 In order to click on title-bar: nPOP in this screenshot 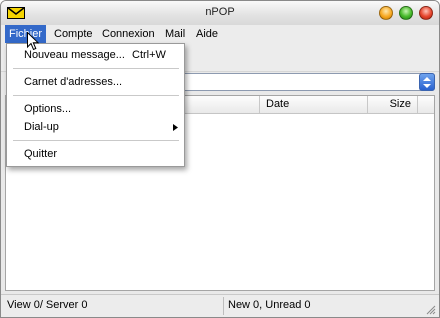, I will do `click(220, 13)`.